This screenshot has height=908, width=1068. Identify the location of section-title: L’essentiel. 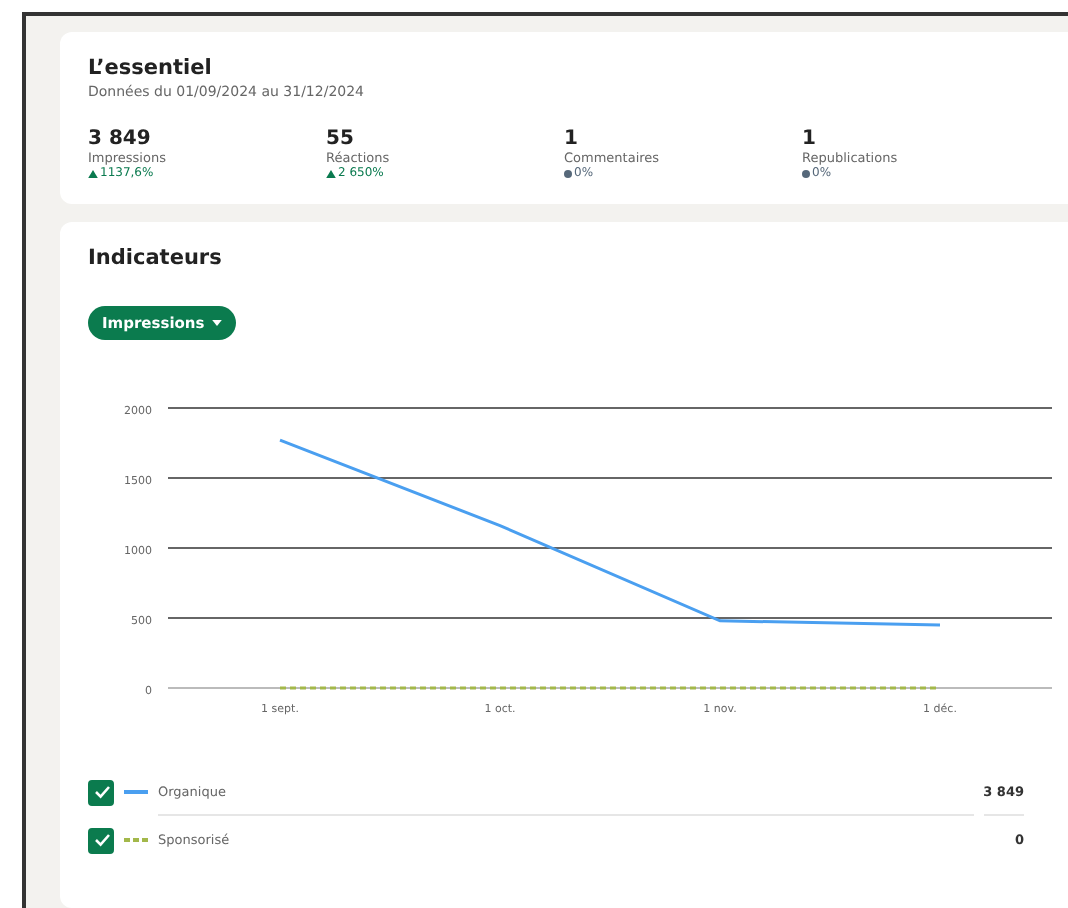
(151, 68).